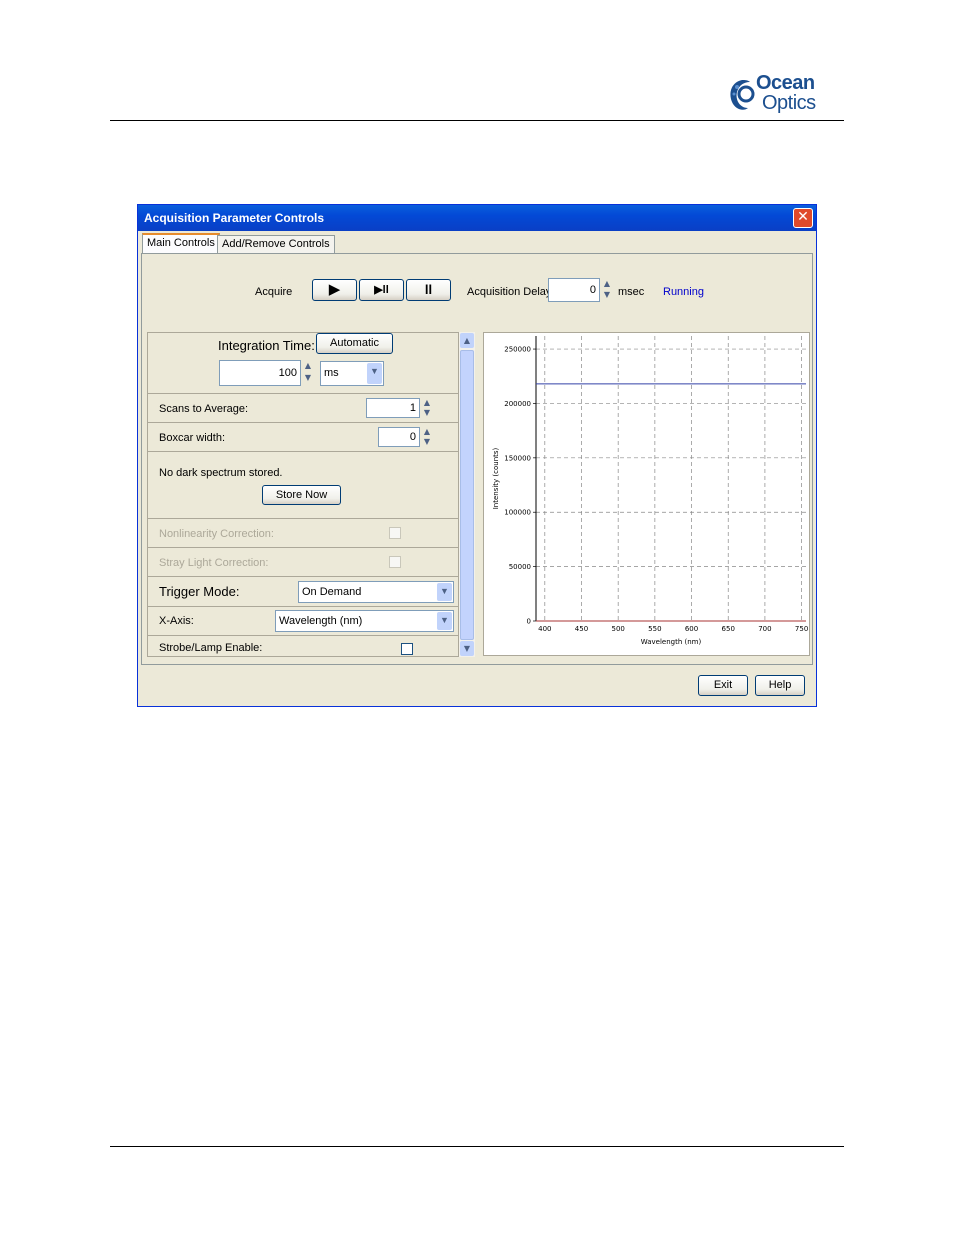 The width and height of the screenshot is (954, 1235). I want to click on y-tick-label: 200000, so click(517, 404).